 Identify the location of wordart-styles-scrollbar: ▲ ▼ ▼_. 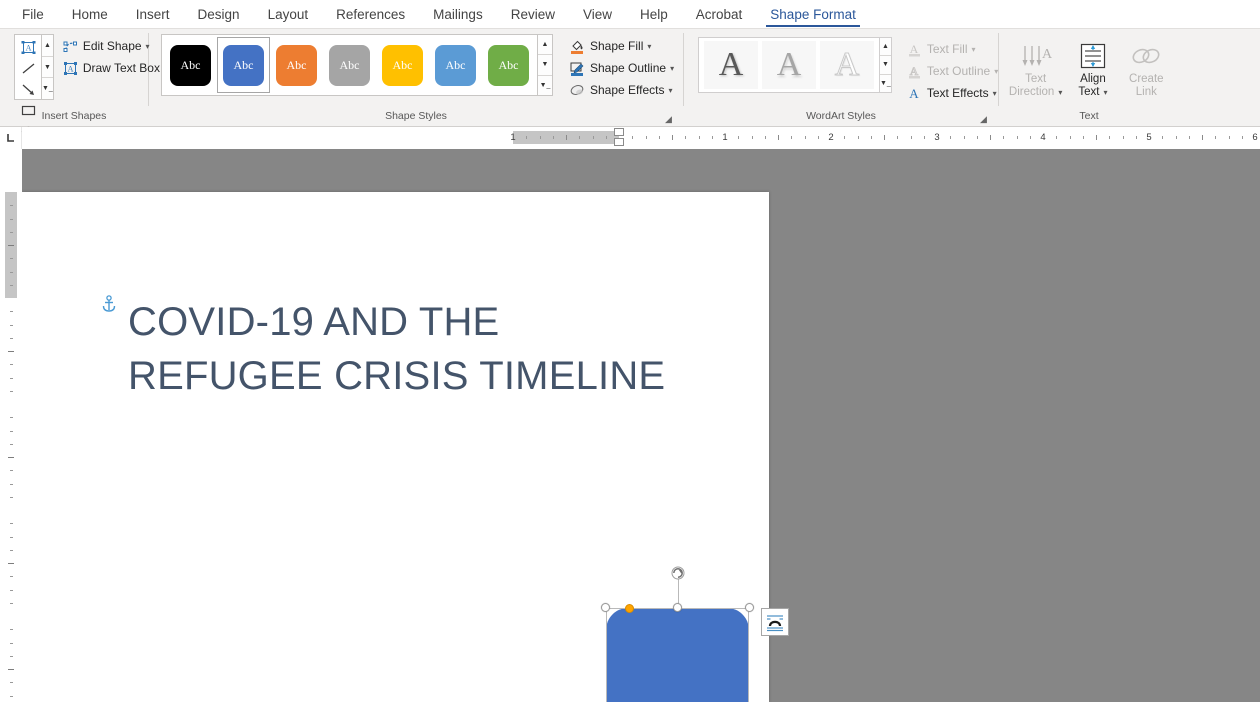
(886, 65).